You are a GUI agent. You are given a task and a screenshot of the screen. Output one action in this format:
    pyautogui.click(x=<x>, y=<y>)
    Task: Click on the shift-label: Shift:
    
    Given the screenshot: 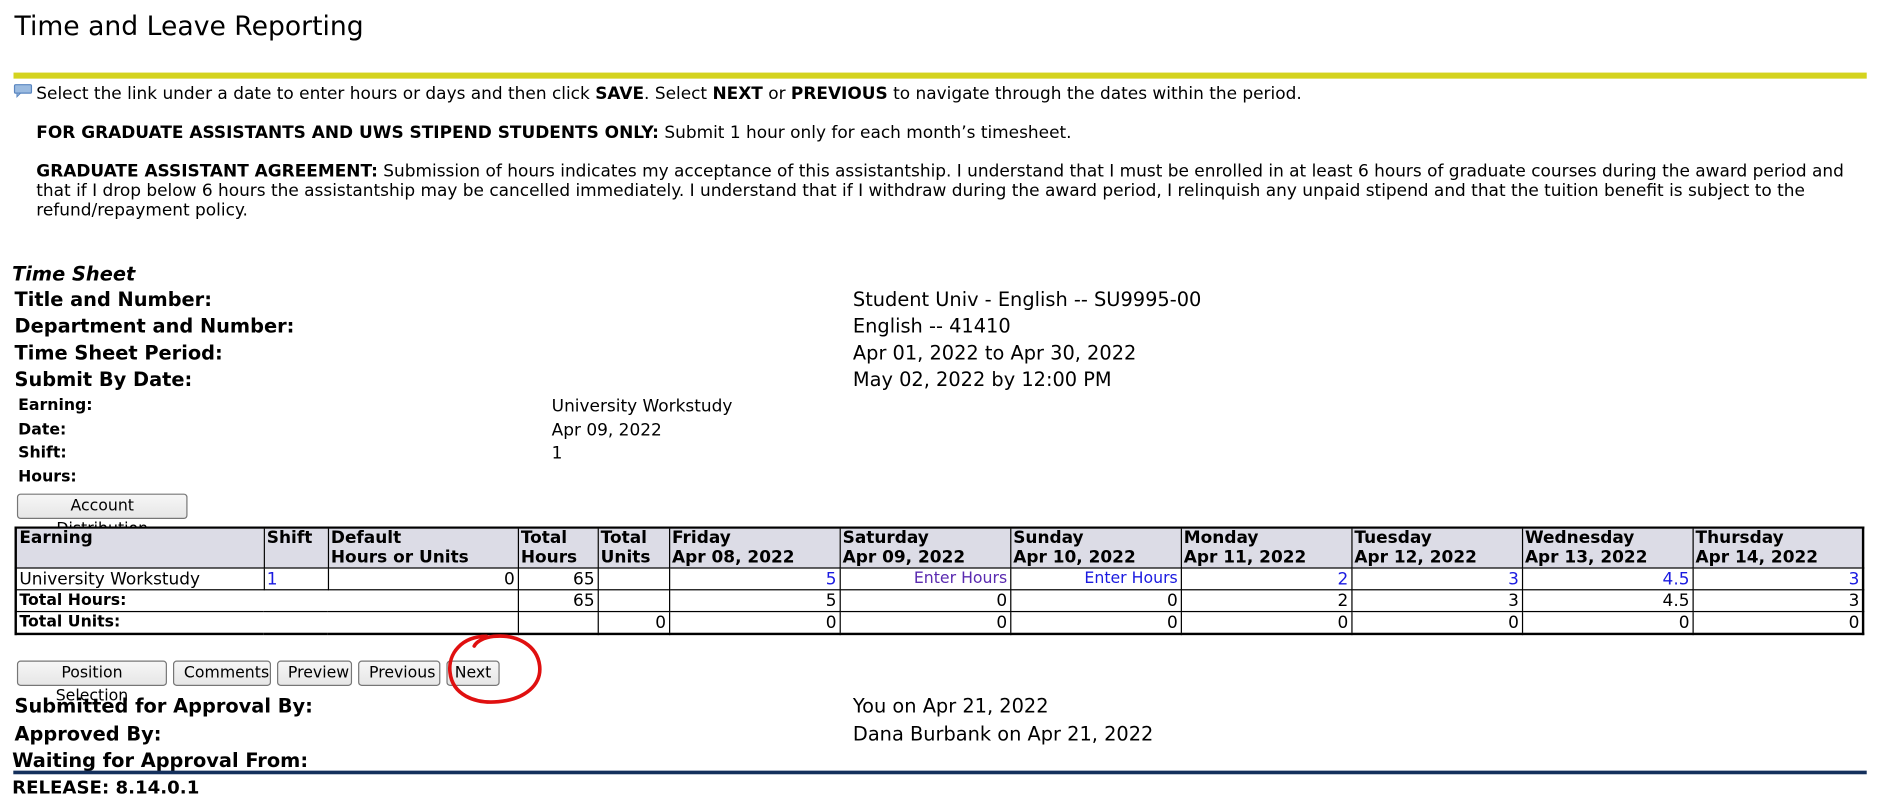 What is the action you would take?
    pyautogui.click(x=42, y=453)
    